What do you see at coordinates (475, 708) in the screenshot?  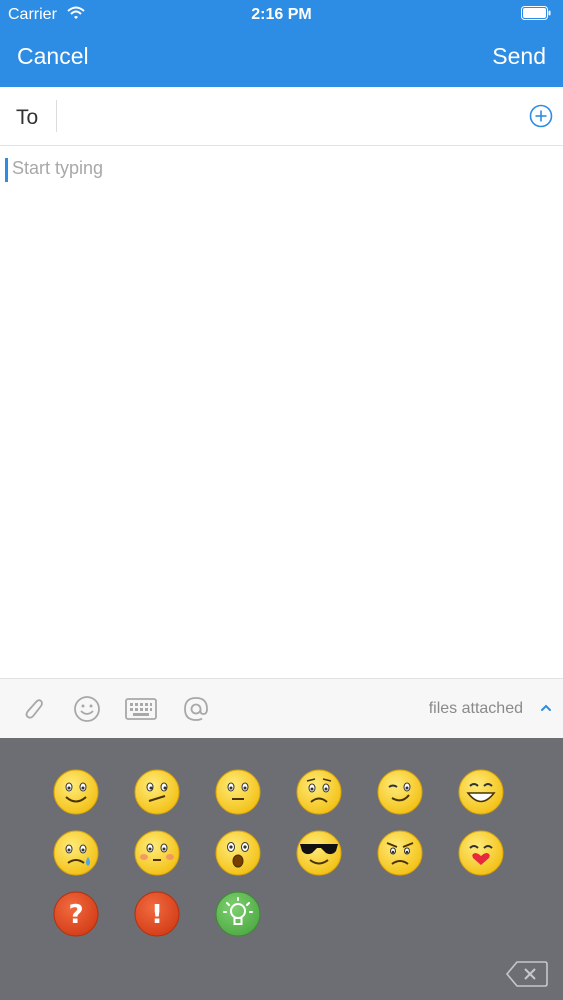 I see `files-attached-label: files attached` at bounding box center [475, 708].